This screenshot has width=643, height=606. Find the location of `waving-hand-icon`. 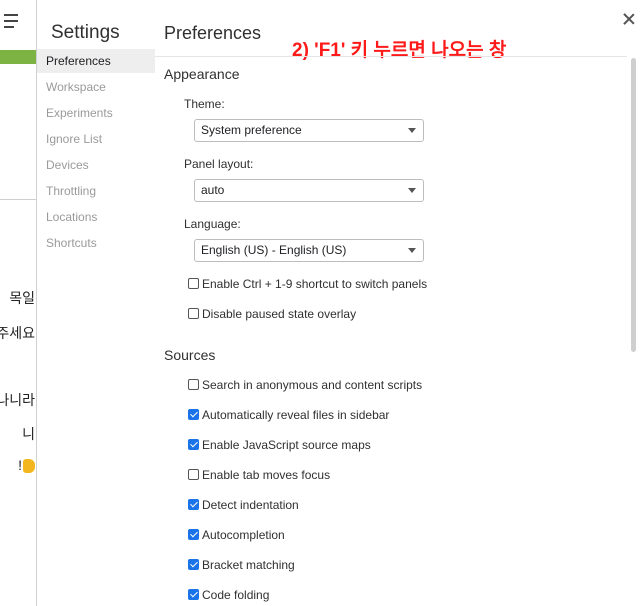

waving-hand-icon is located at coordinates (29, 466).